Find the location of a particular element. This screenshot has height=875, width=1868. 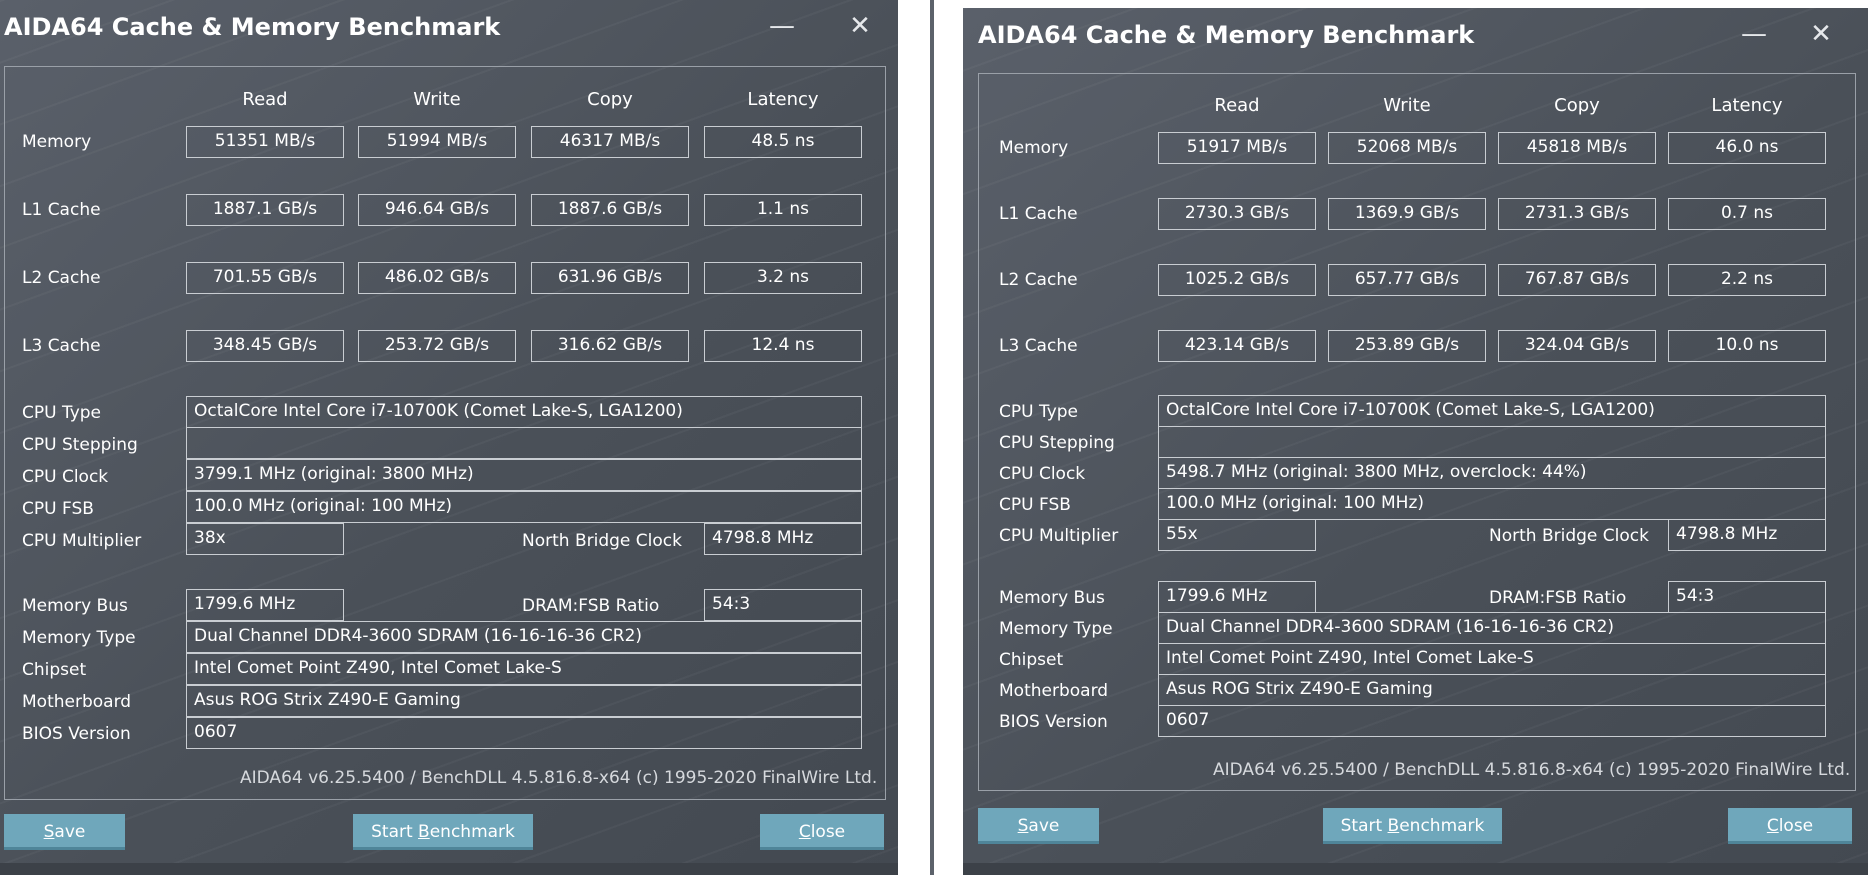

l2-copy-value: 767.87 GB/s is located at coordinates (1577, 280).